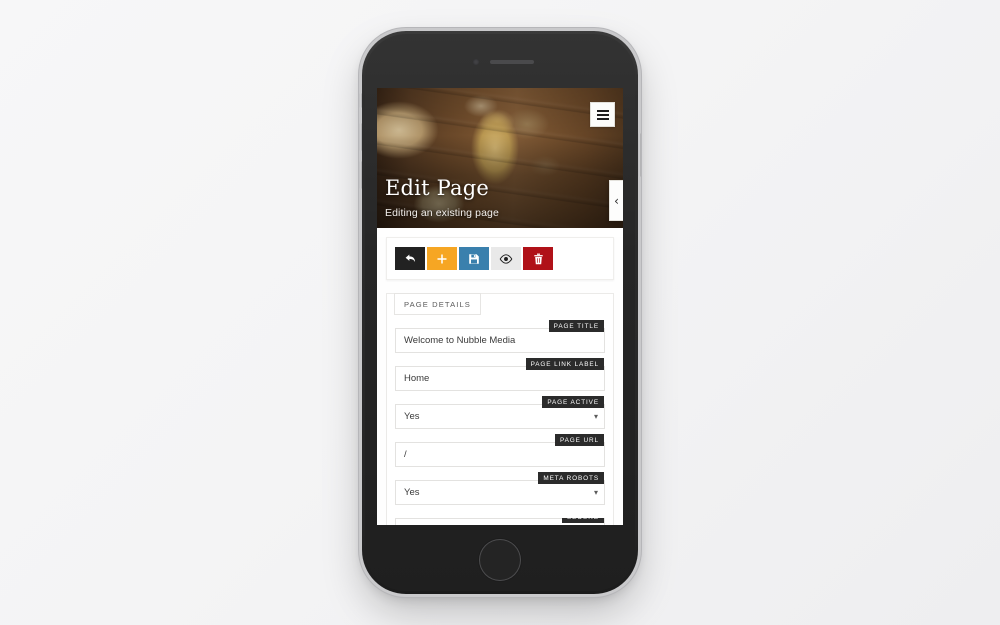  I want to click on toolbar-card, so click(500, 258).